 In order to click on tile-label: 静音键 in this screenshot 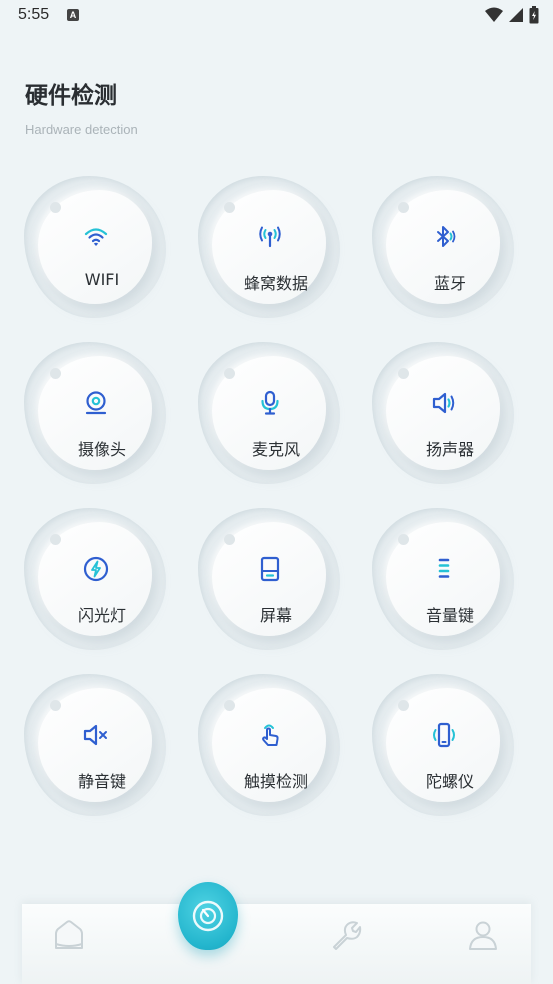, I will do `click(101, 781)`.